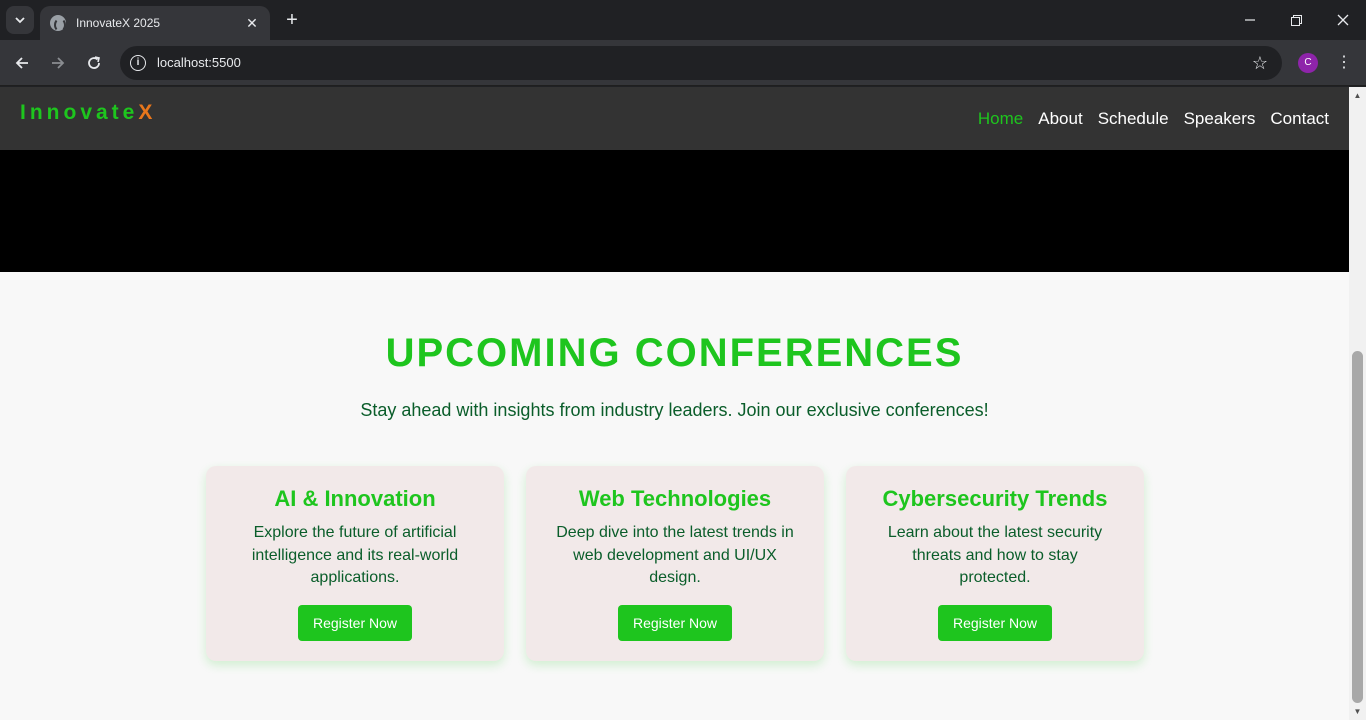 Image resolution: width=1366 pixels, height=720 pixels. What do you see at coordinates (995, 498) in the screenshot?
I see `card-title: Cybersecurity Trends` at bounding box center [995, 498].